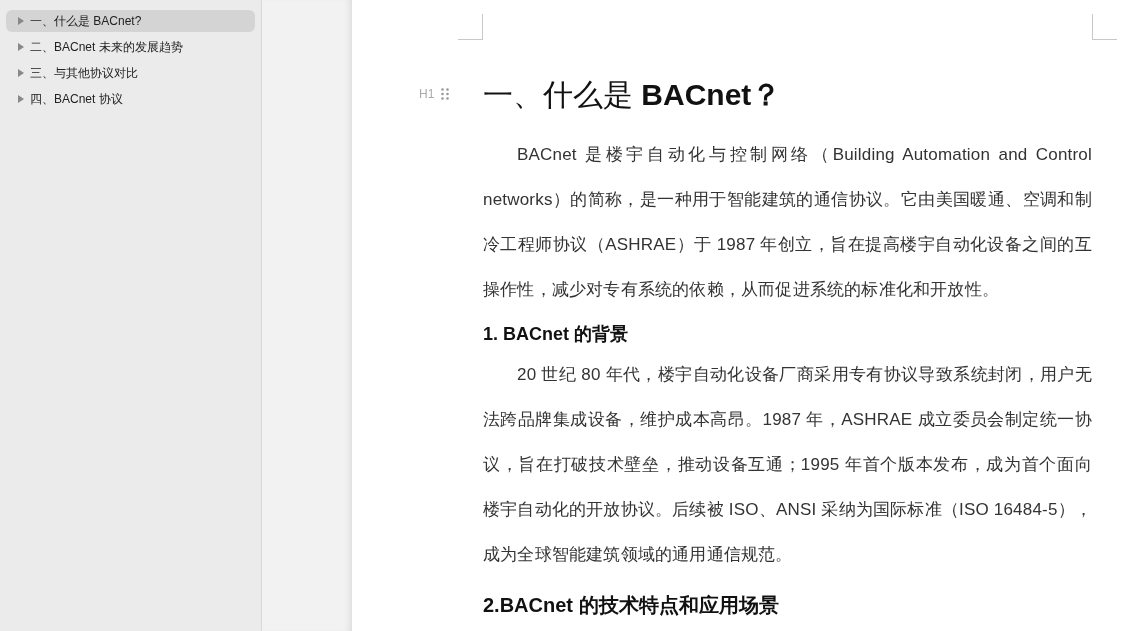 This screenshot has width=1147, height=631. Describe the element at coordinates (130, 21) in the screenshot. I see `outline-item: 一、什么是 BACnet?` at that location.